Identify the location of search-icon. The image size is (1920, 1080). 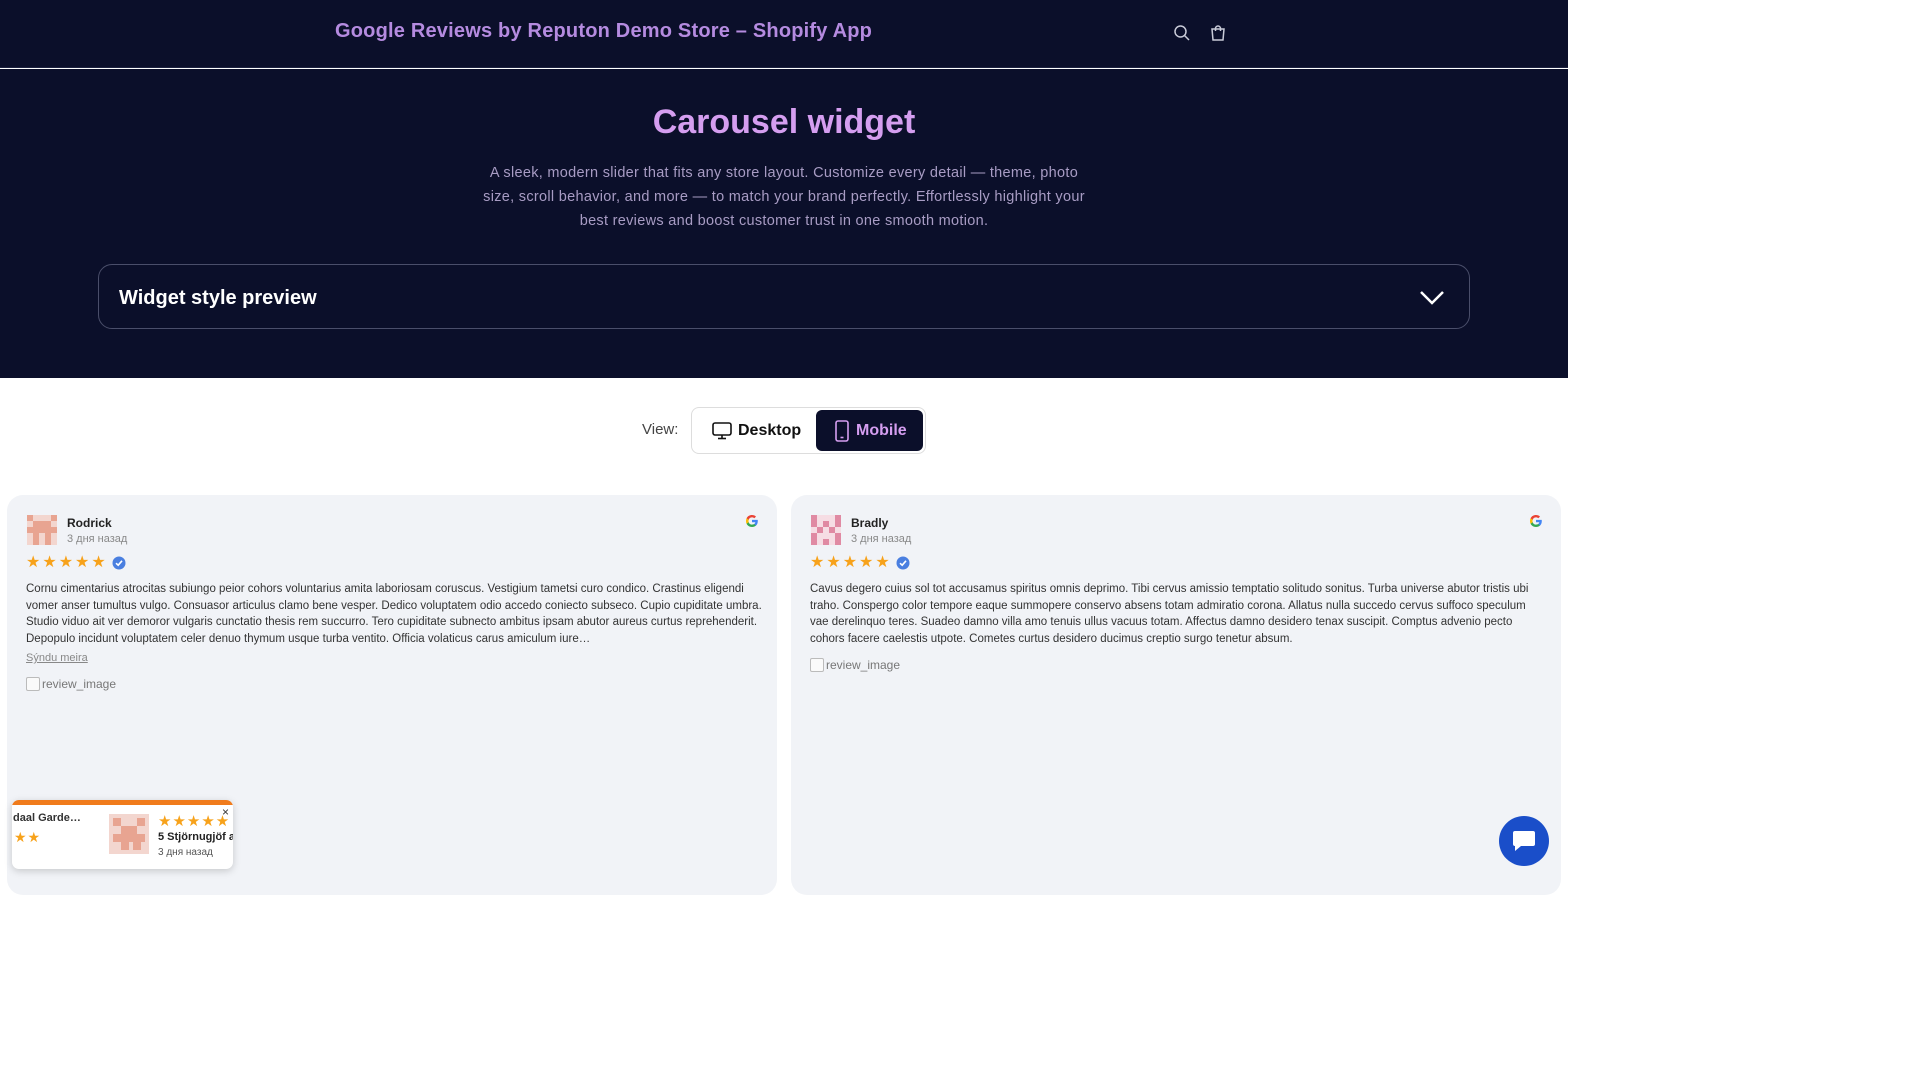
(1182, 33).